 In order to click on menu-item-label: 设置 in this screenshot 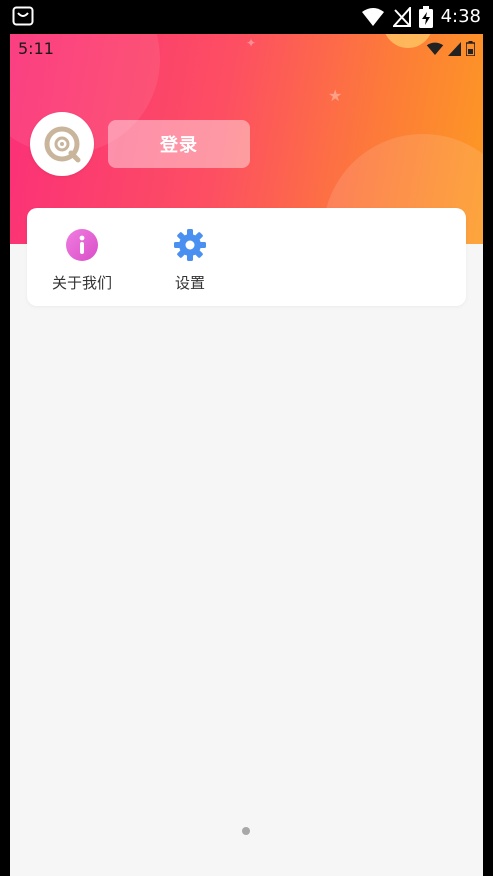, I will do `click(189, 283)`.